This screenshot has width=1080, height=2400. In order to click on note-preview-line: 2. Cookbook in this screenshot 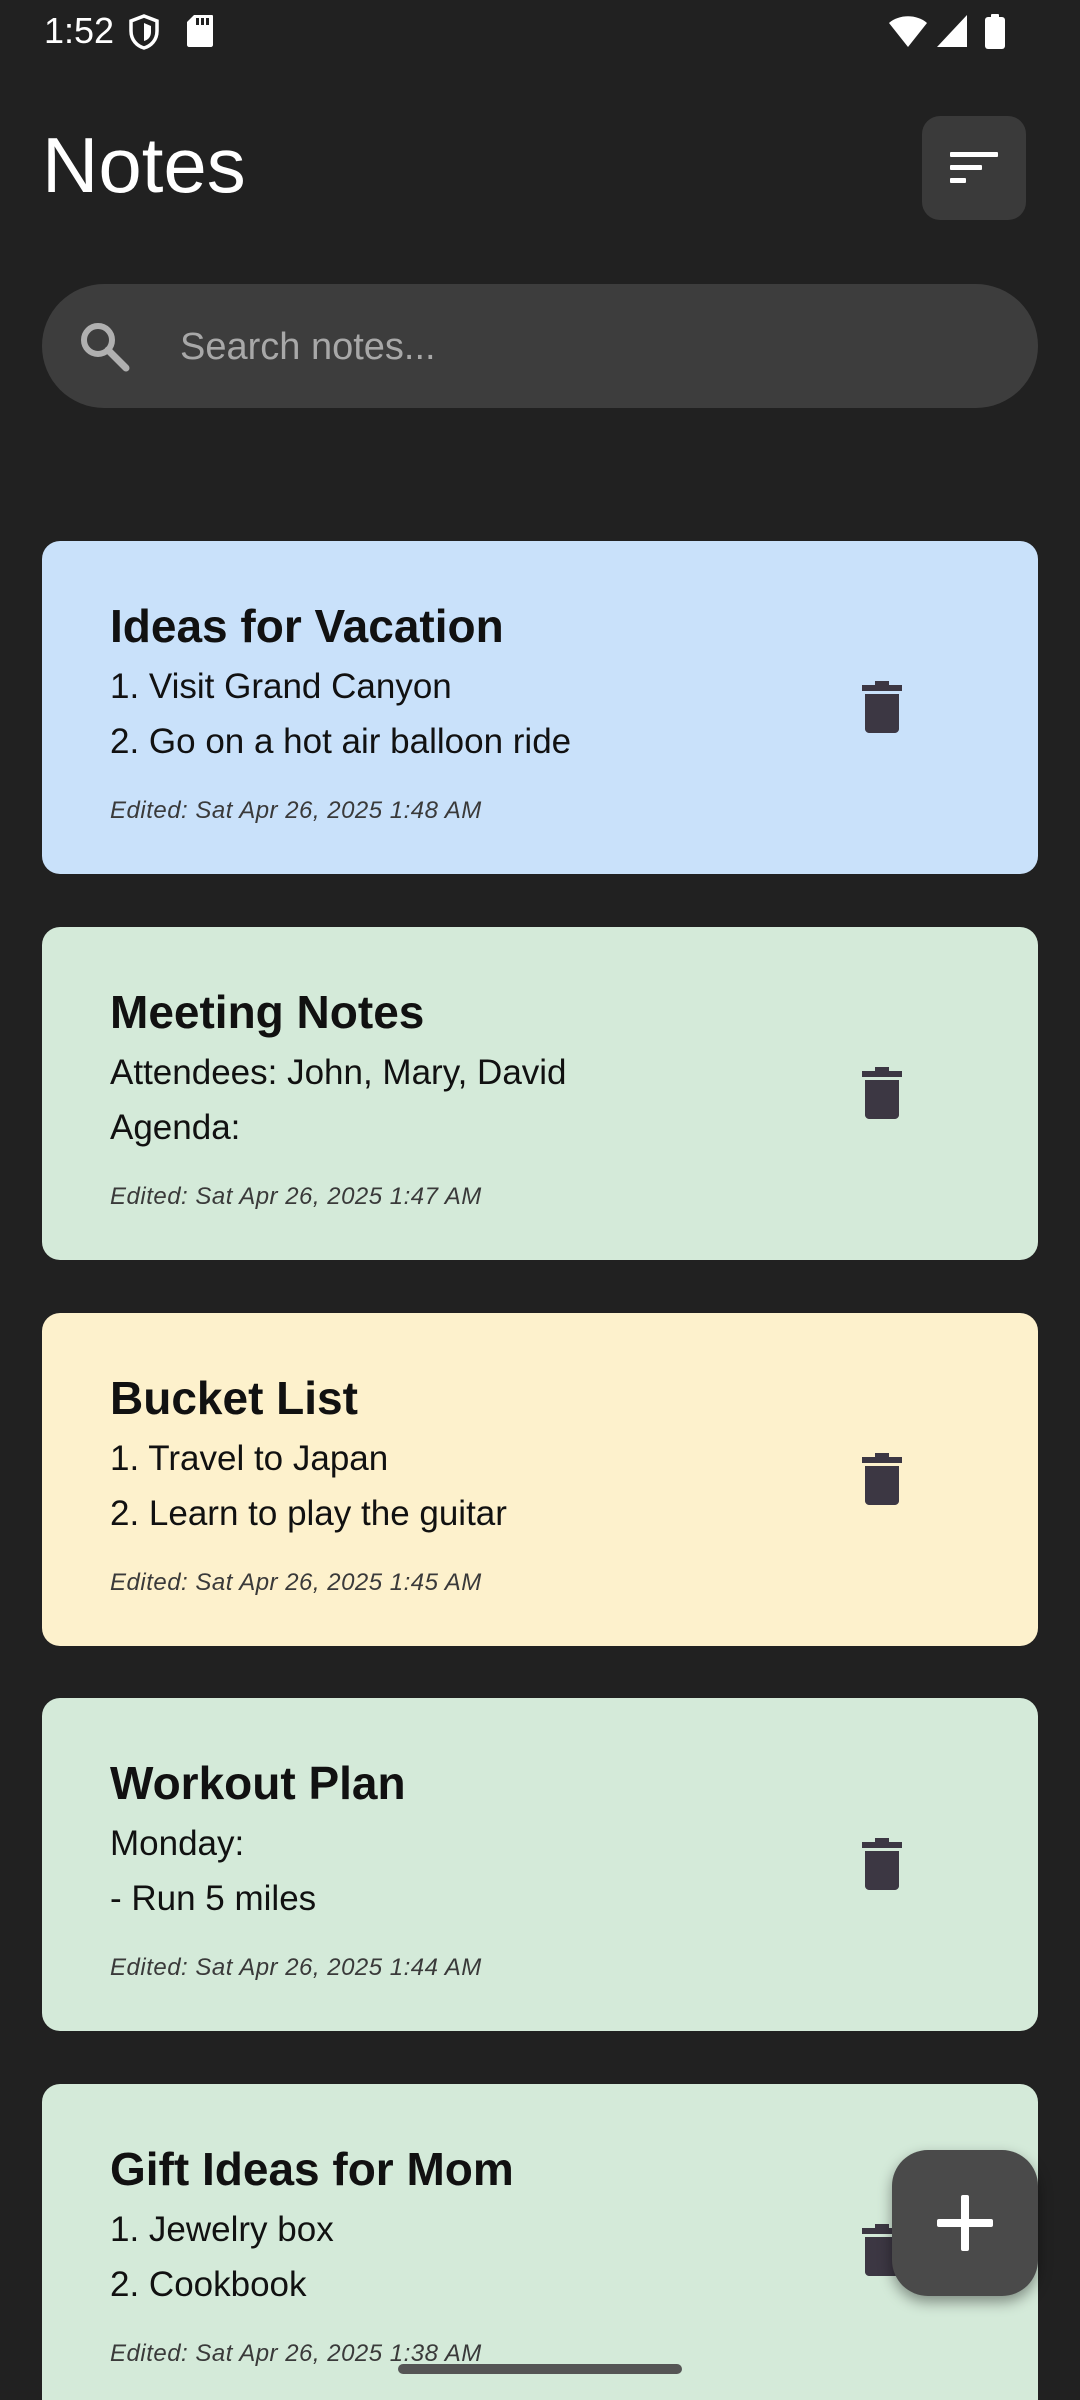, I will do `click(208, 2284)`.